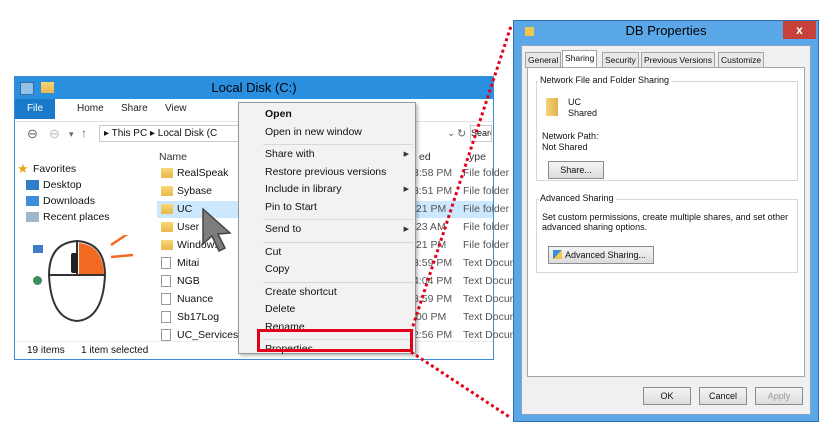  I want to click on group-title: Advanced Sharing, so click(577, 198).